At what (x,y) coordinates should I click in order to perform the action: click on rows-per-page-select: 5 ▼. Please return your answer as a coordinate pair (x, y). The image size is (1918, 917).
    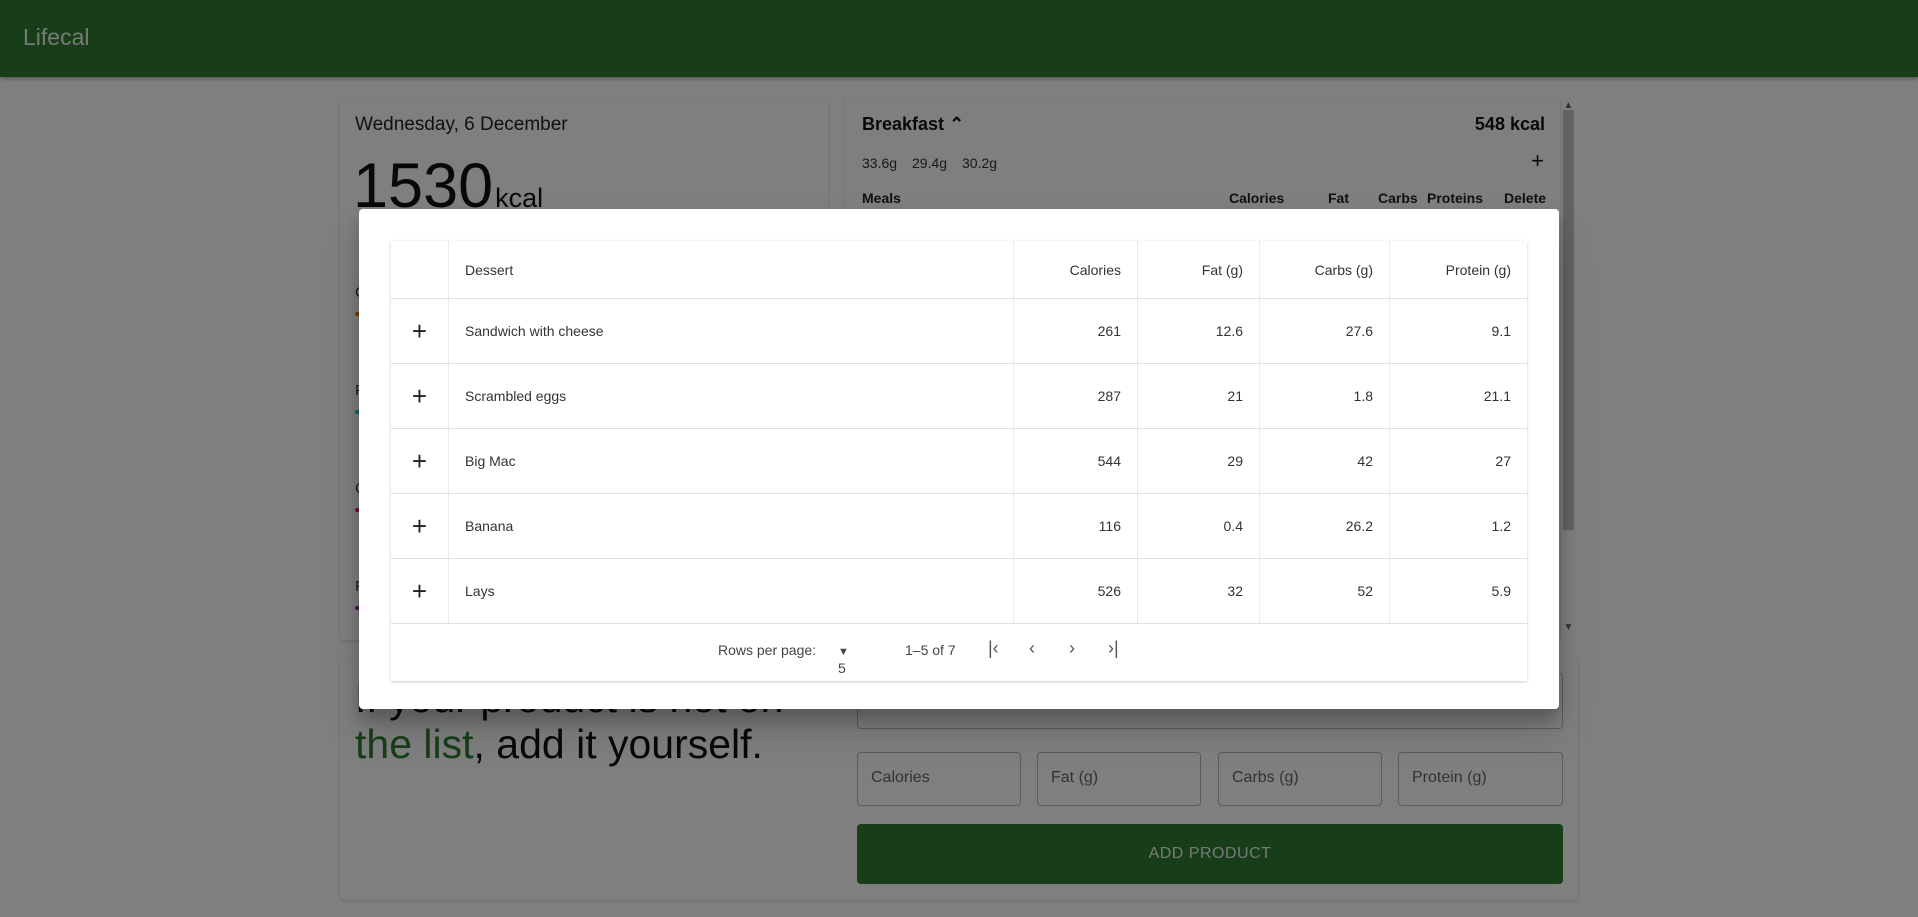
    Looking at the image, I should click on (843, 659).